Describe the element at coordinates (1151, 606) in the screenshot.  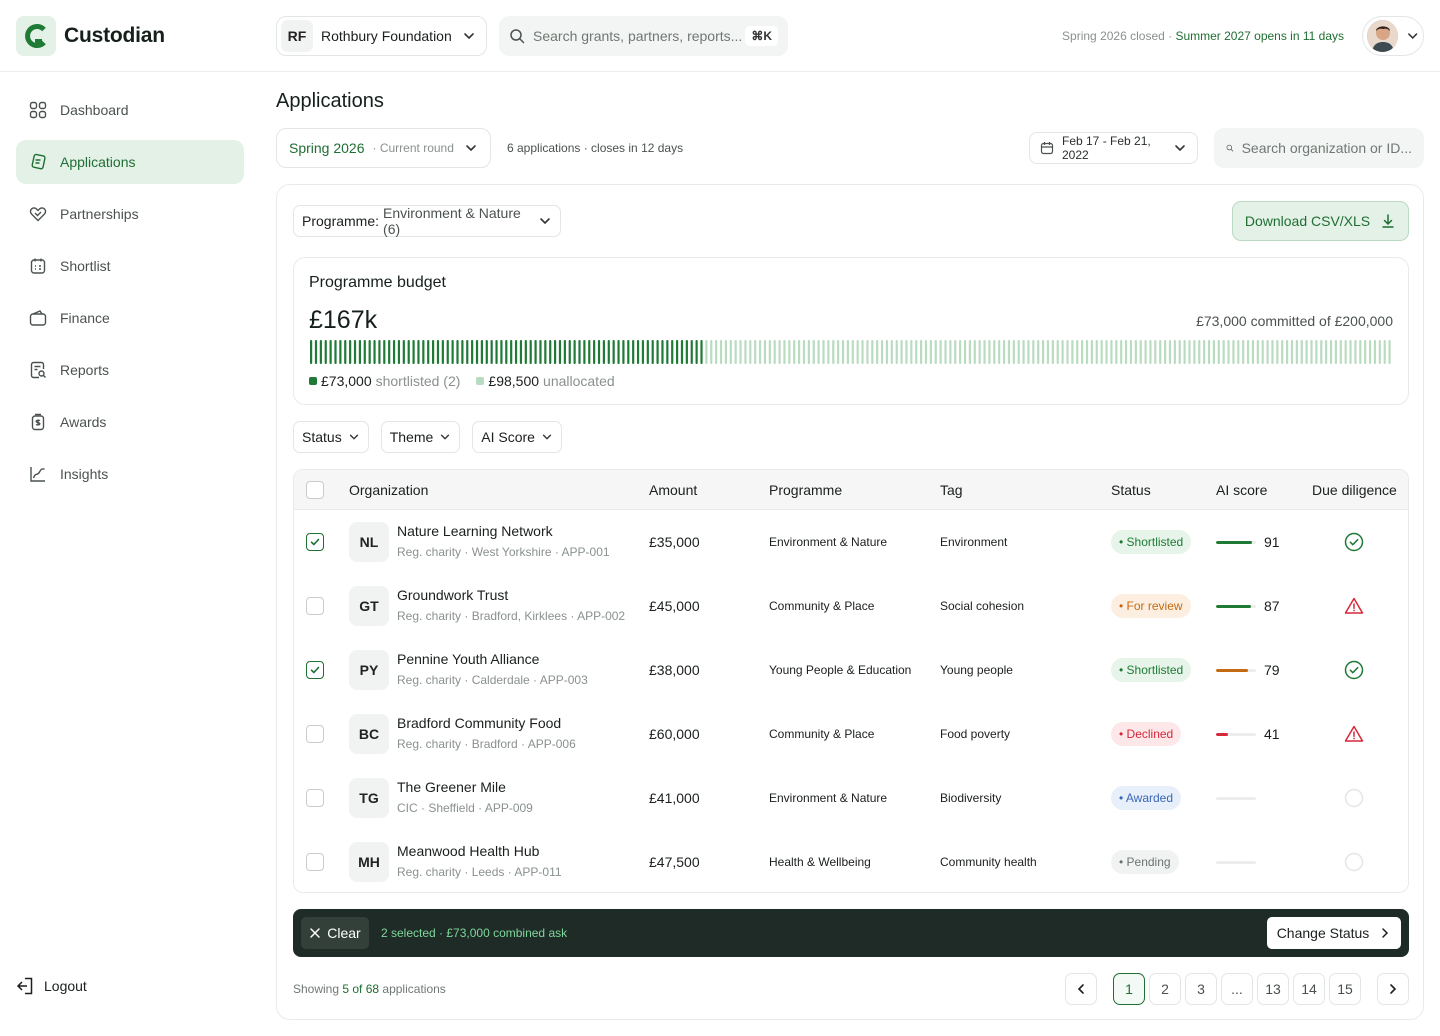
I see `status-badge: • For review` at that location.